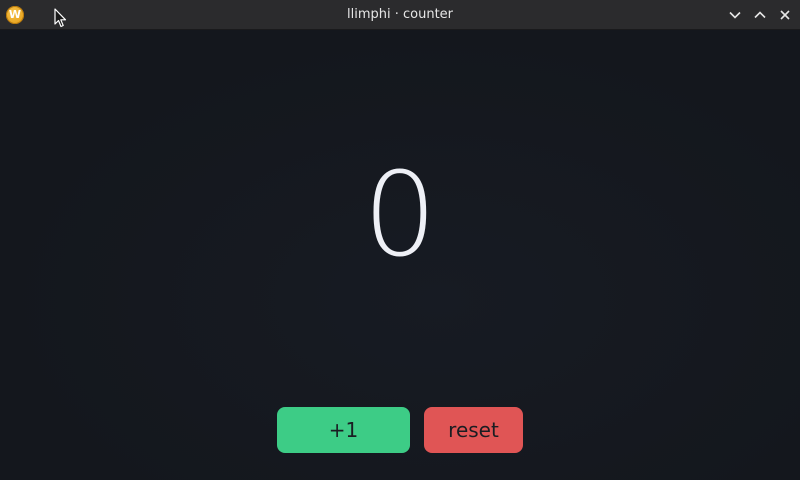  I want to click on mouse-cursor-icon, so click(60, 18).